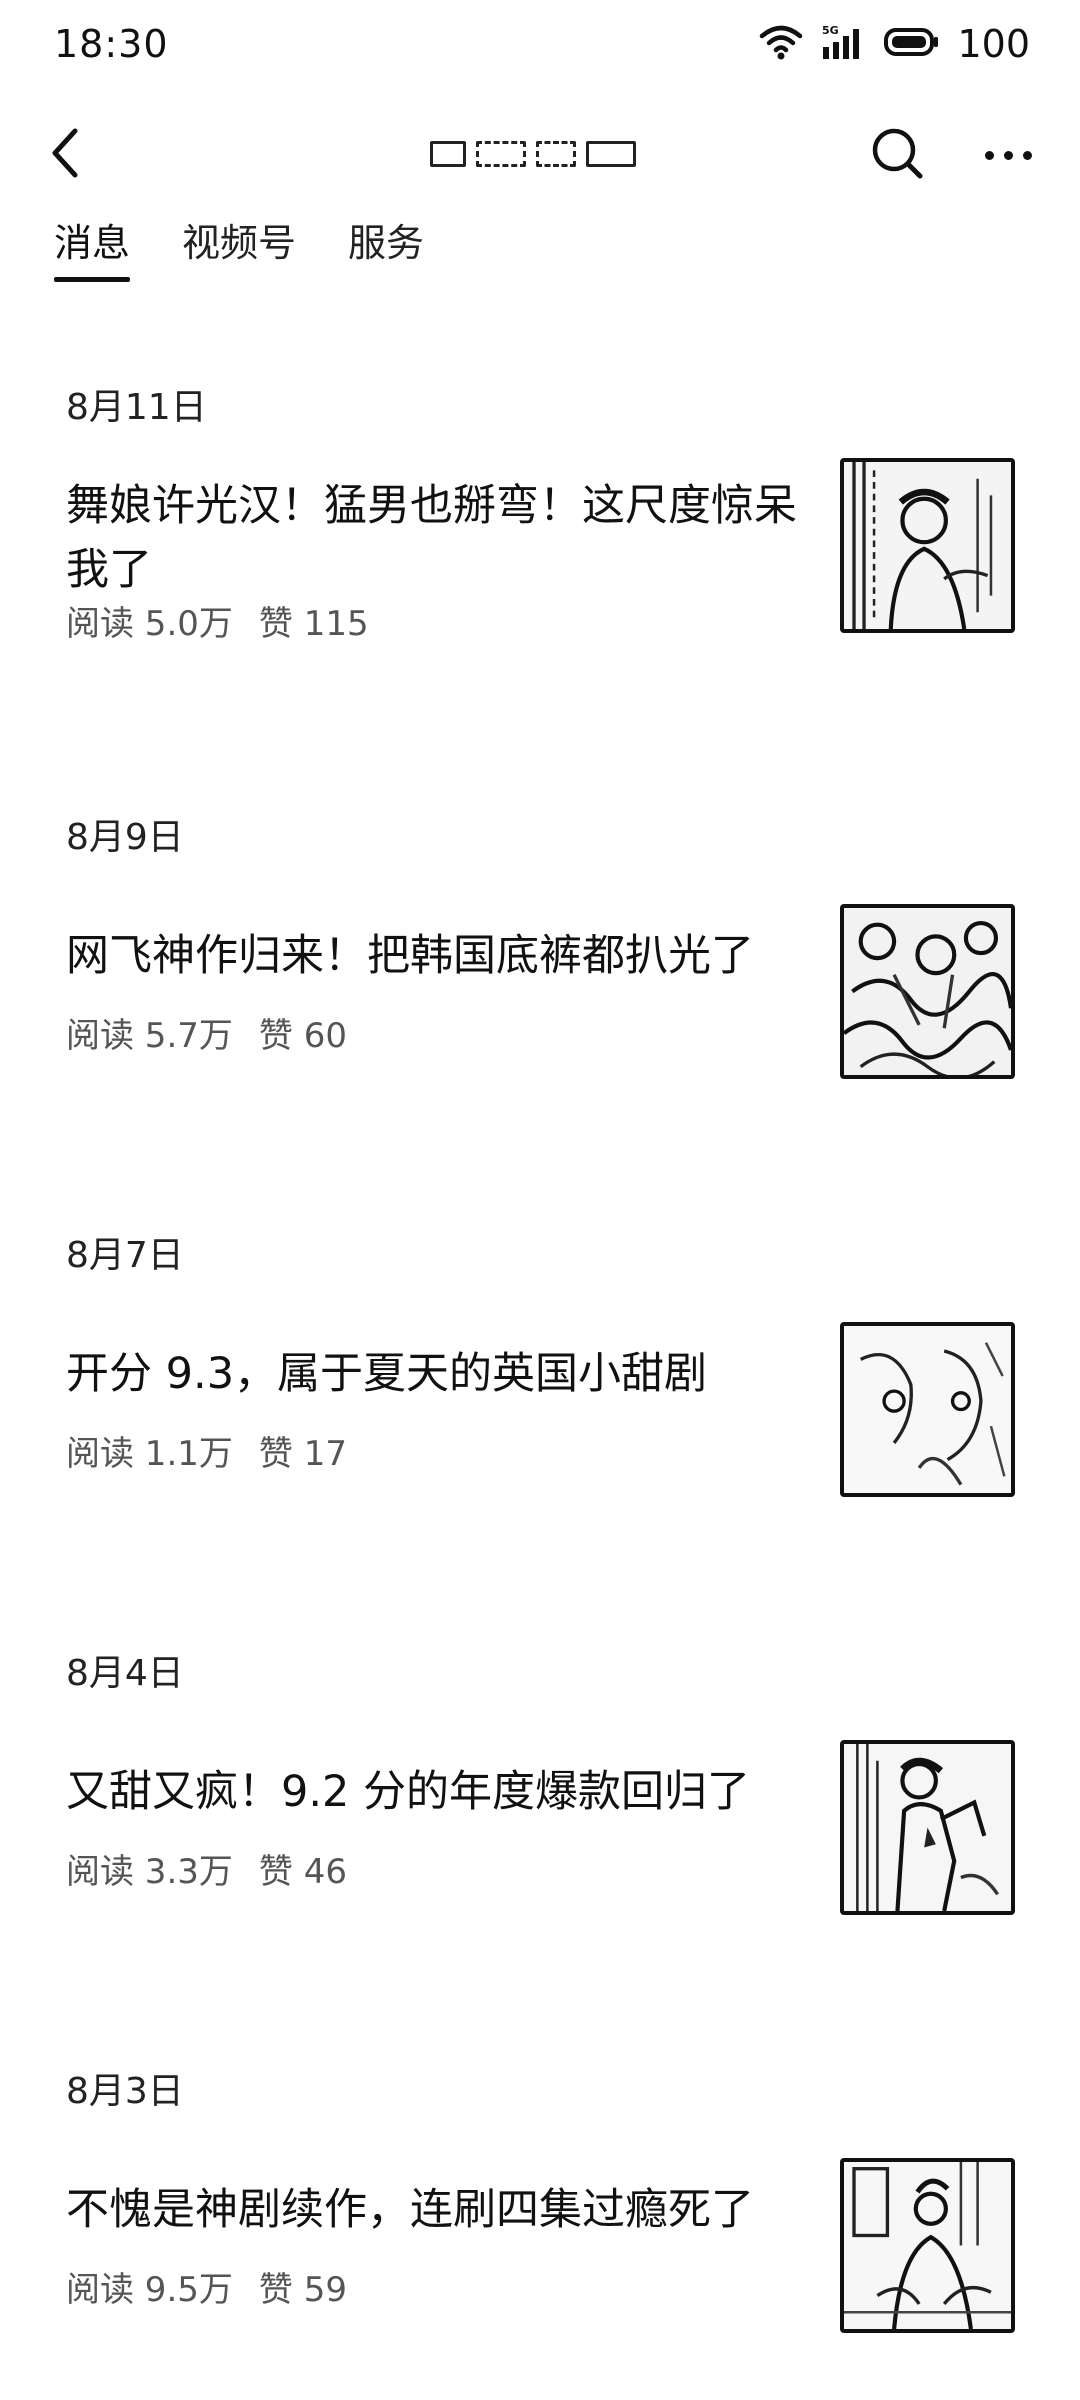 The width and height of the screenshot is (1080, 2400). Describe the element at coordinates (149, 2290) in the screenshot. I see `read-count: 阅读 9.5万` at that location.